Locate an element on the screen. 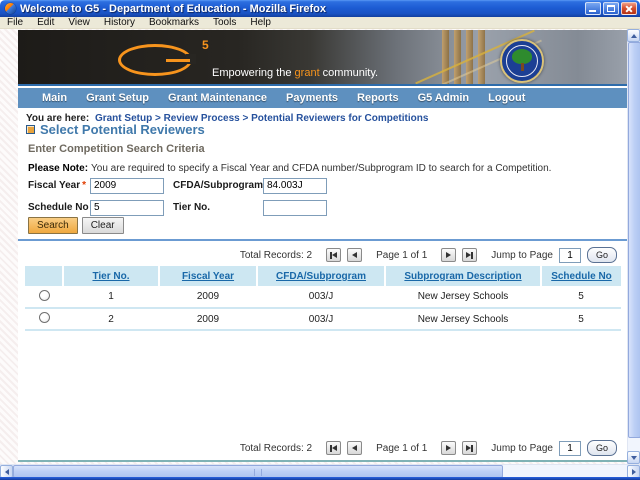 This screenshot has height=480, width=640. g5-header-banner: 5 Empowering the grant community. is located at coordinates (322, 58).